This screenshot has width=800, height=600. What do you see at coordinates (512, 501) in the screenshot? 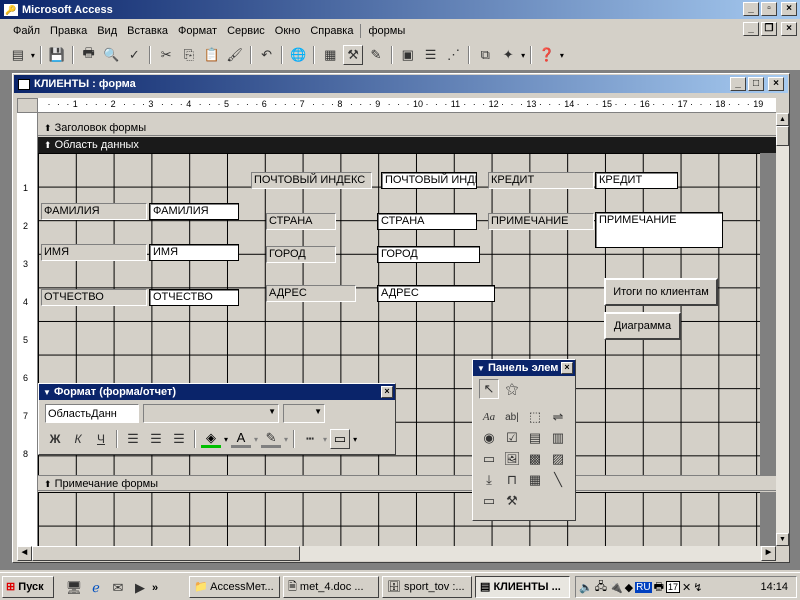
I see `more-controls-icon: ⚒` at bounding box center [512, 501].